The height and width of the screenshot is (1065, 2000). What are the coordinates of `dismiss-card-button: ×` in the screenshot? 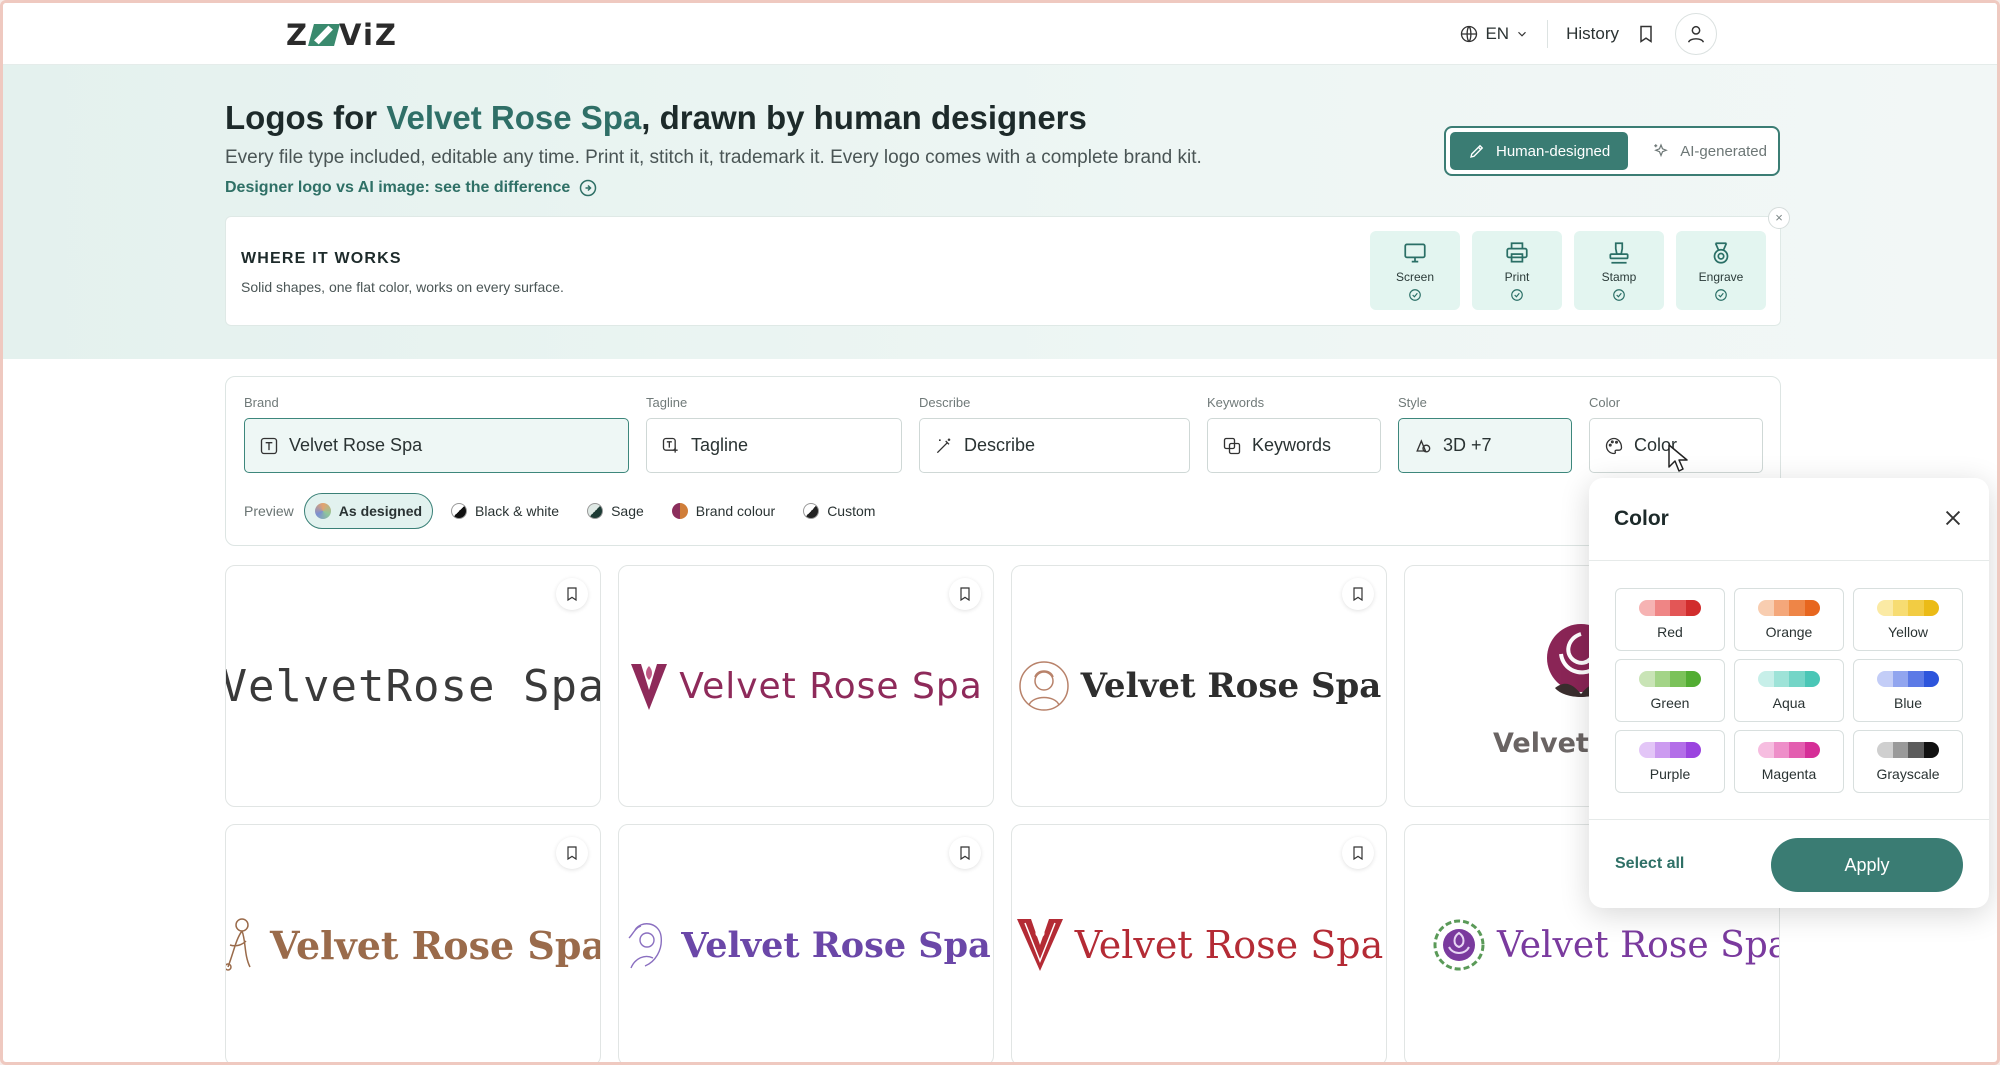 It's located at (1779, 218).